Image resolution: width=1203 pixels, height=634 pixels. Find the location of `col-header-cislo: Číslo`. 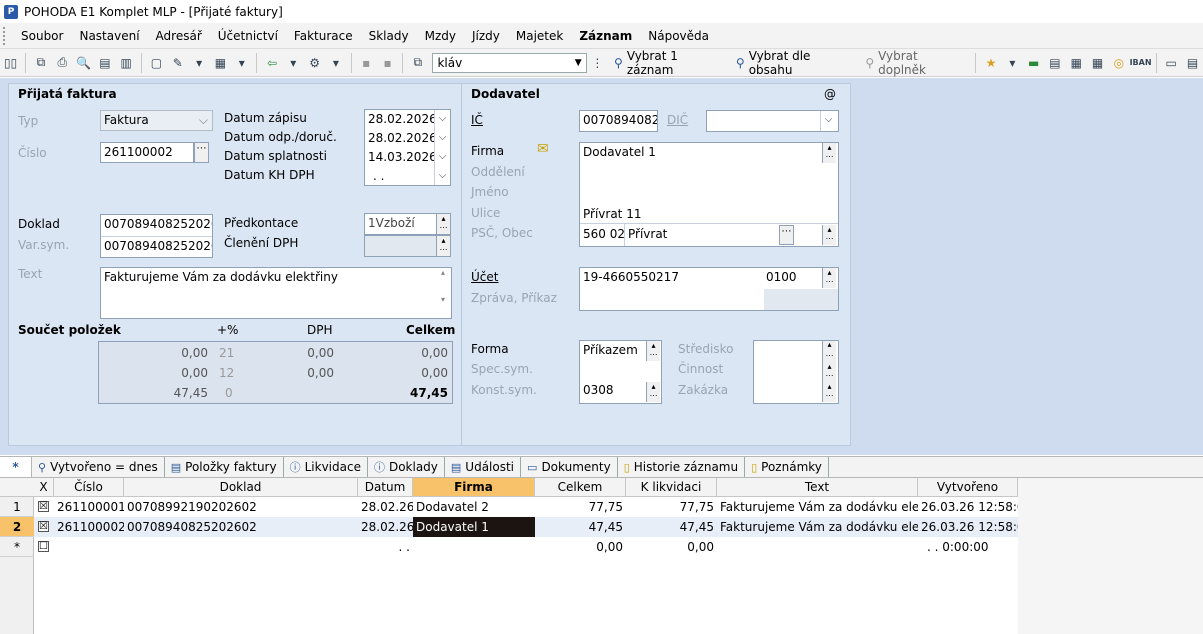

col-header-cislo: Číslo is located at coordinates (89, 487).